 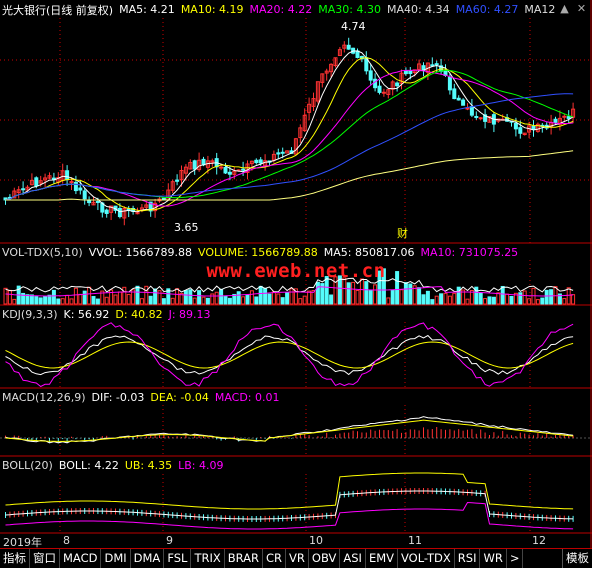 What do you see at coordinates (42, 252) in the screenshot?
I see `vol-name: VOL-TDX(5,10)` at bounding box center [42, 252].